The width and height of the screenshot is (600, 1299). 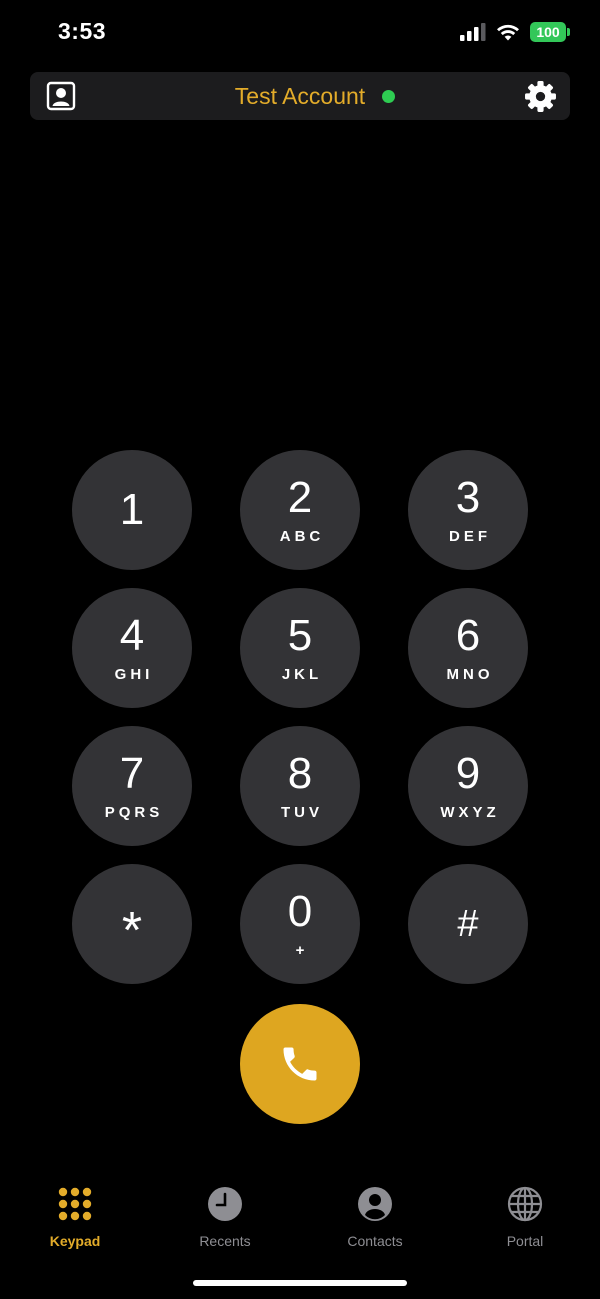 What do you see at coordinates (525, 1241) in the screenshot?
I see `tab-label: Portal` at bounding box center [525, 1241].